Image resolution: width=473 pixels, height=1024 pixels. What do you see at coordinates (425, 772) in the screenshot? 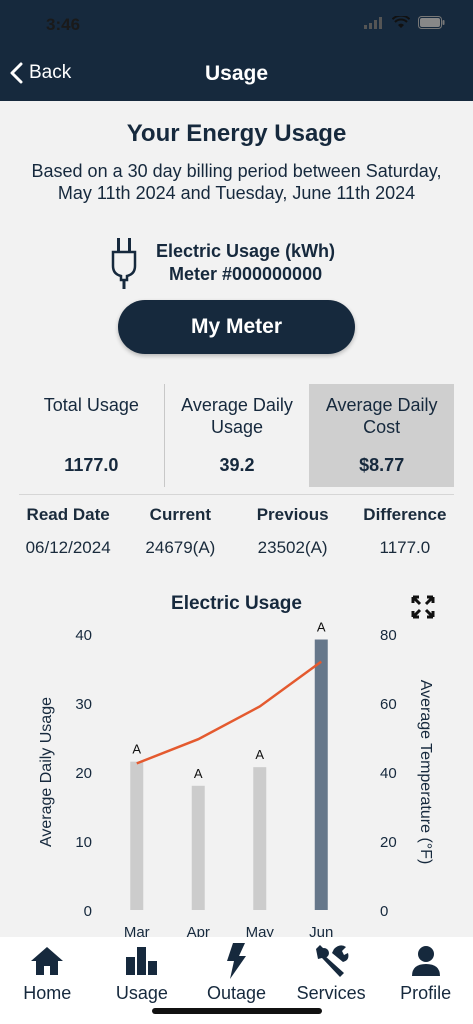
I see `y2-axis-label: Average Temperature (°F)` at bounding box center [425, 772].